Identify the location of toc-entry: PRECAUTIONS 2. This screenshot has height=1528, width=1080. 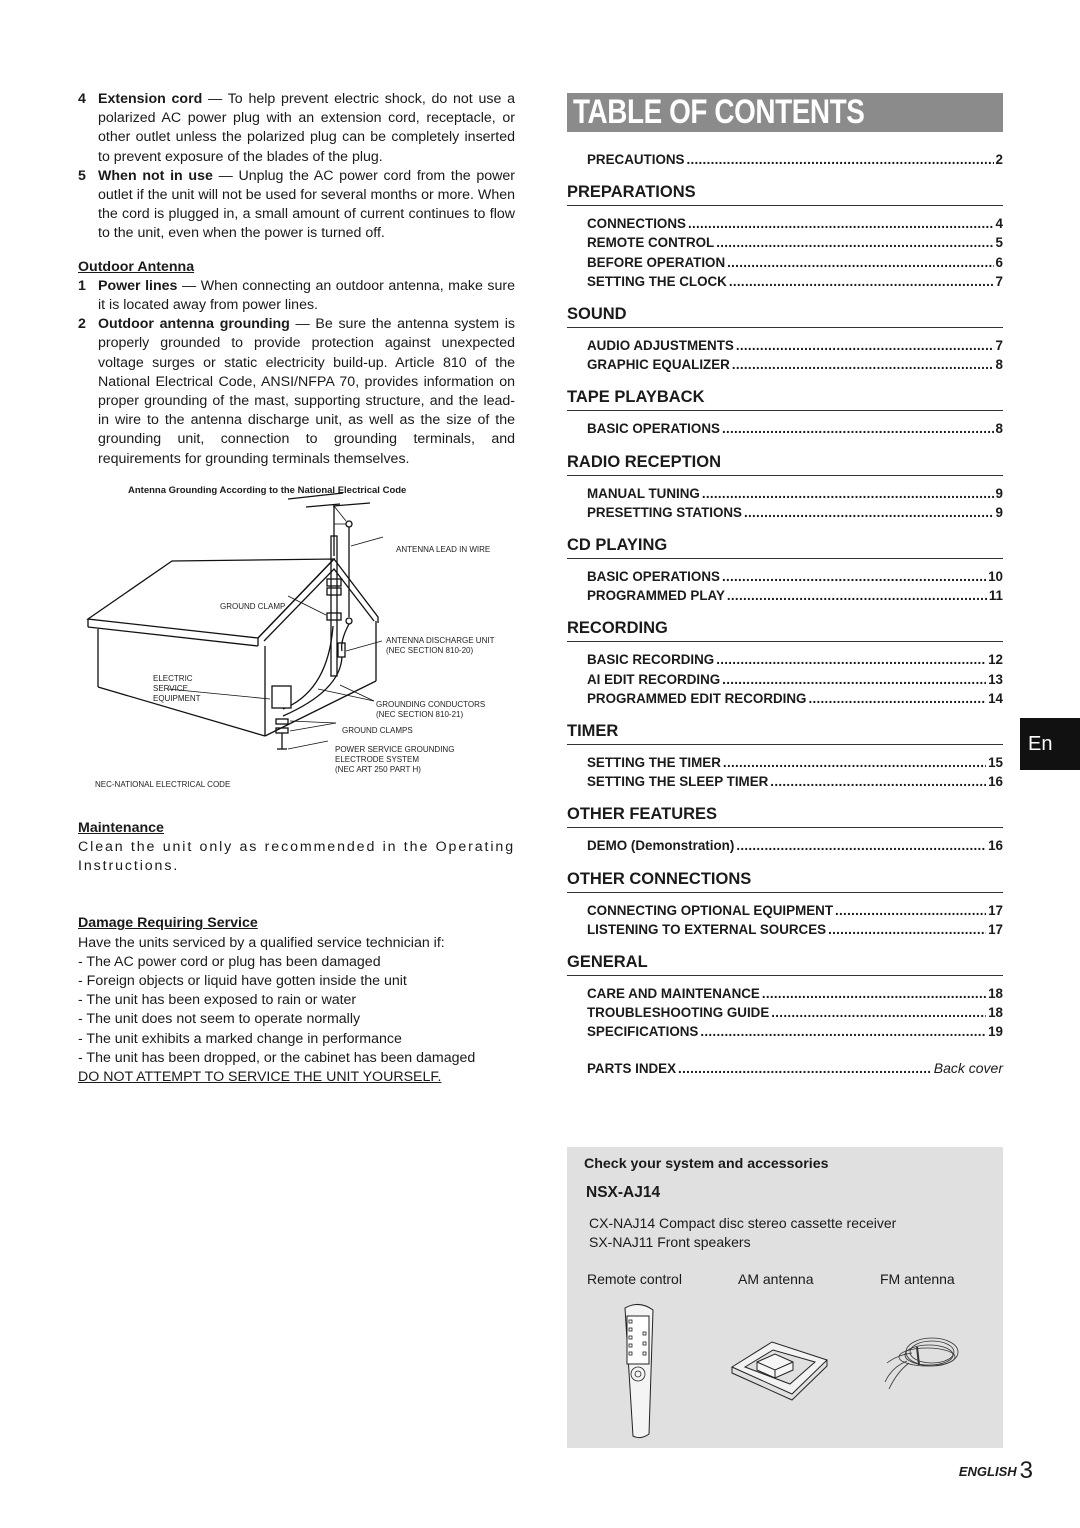
(785, 159).